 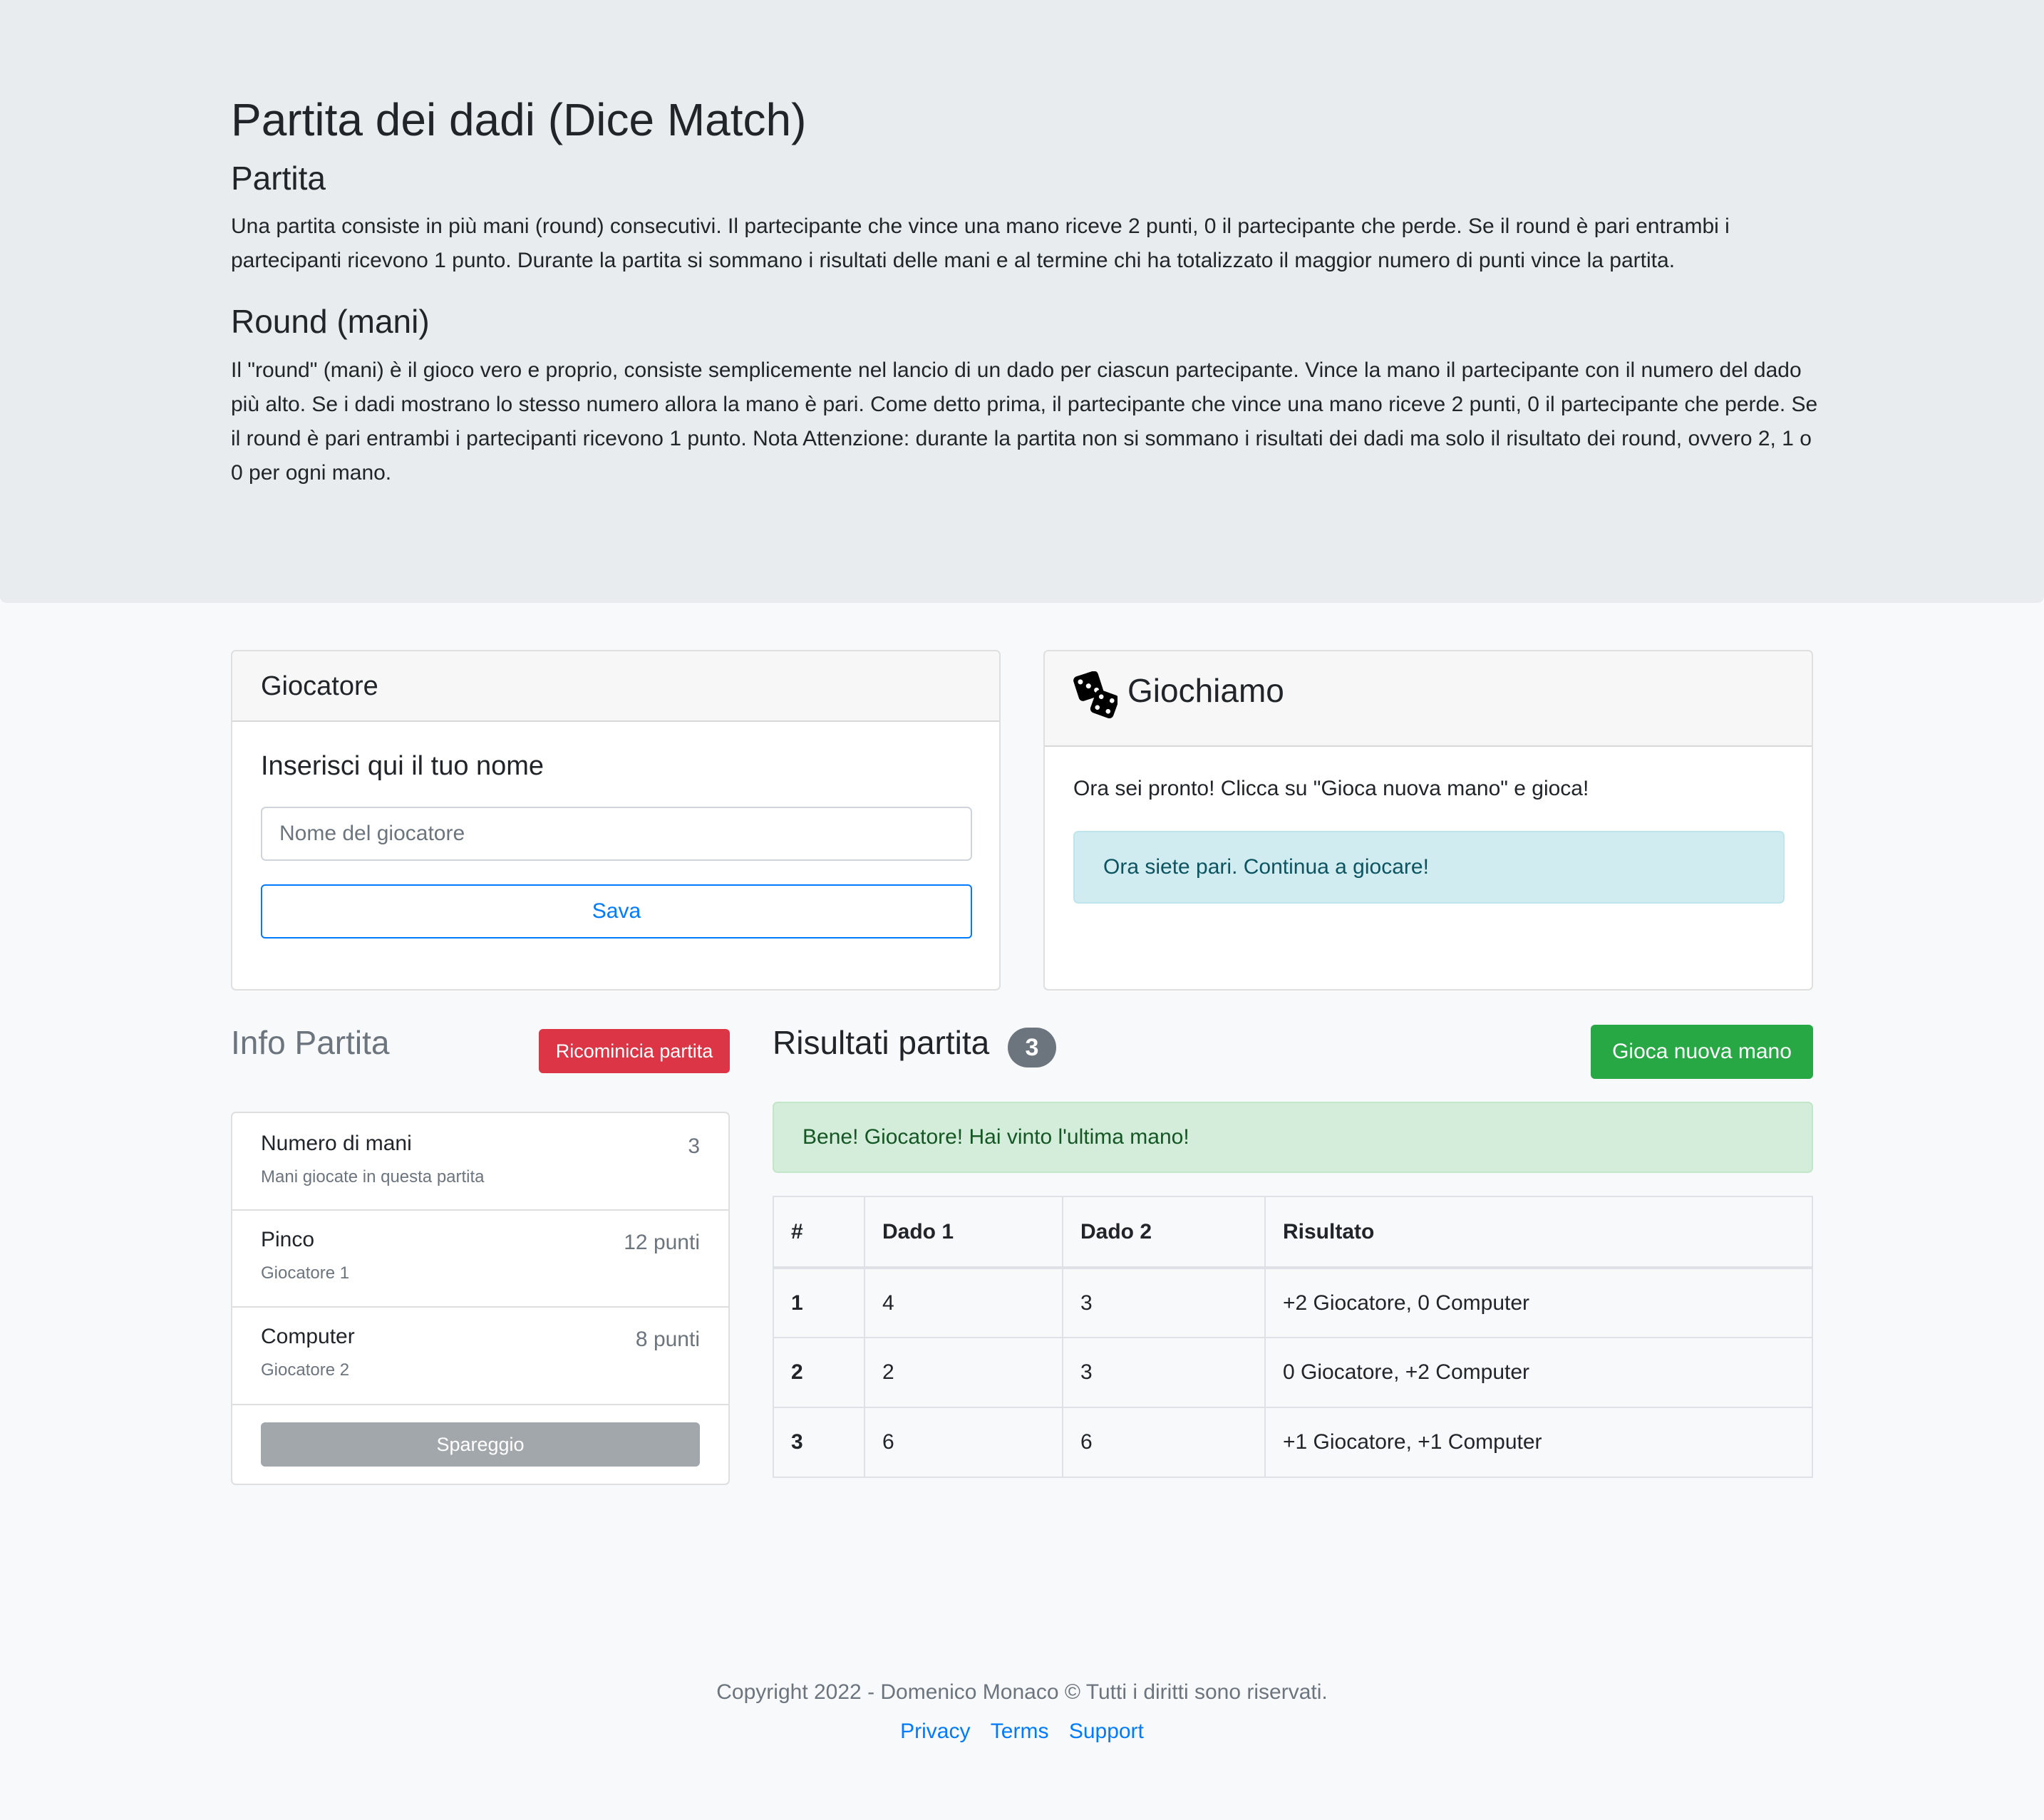 What do you see at coordinates (881, 1042) in the screenshot?
I see `results-title: Risultati partita` at bounding box center [881, 1042].